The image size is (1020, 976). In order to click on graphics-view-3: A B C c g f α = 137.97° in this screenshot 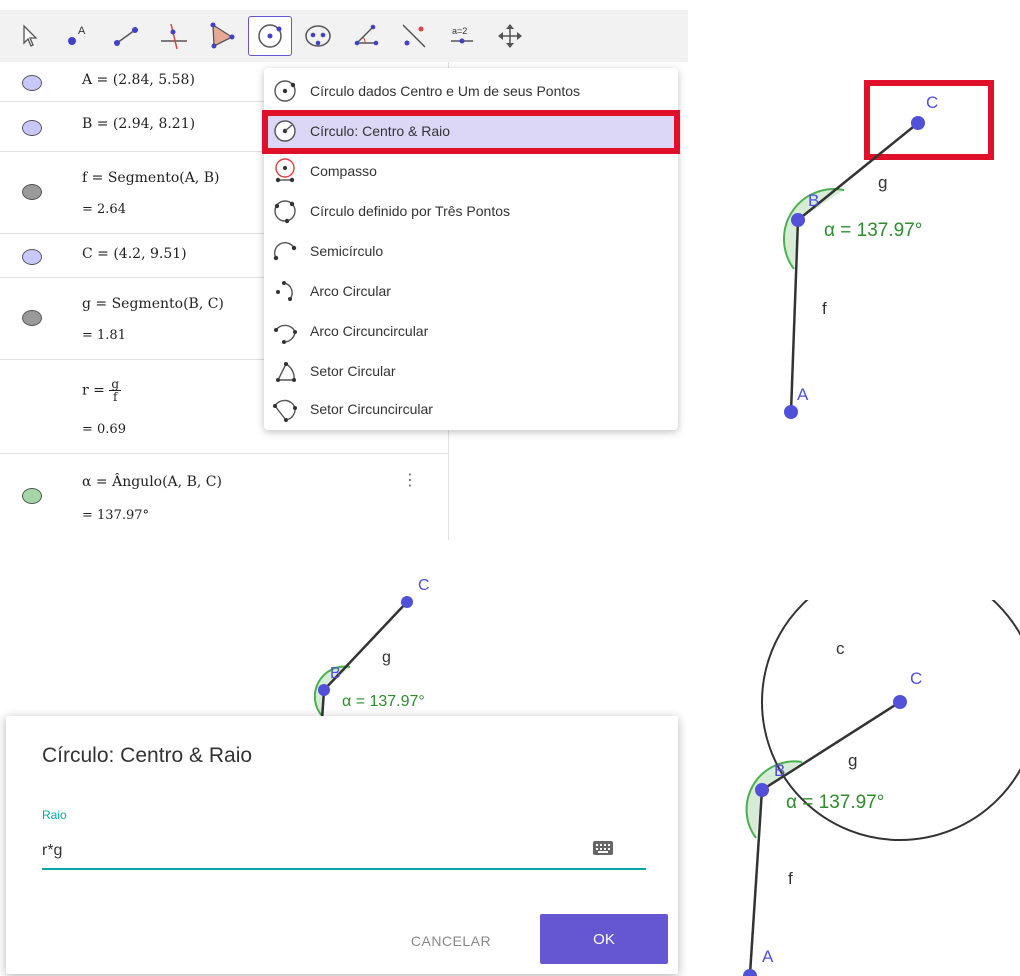, I will do `click(860, 788)`.